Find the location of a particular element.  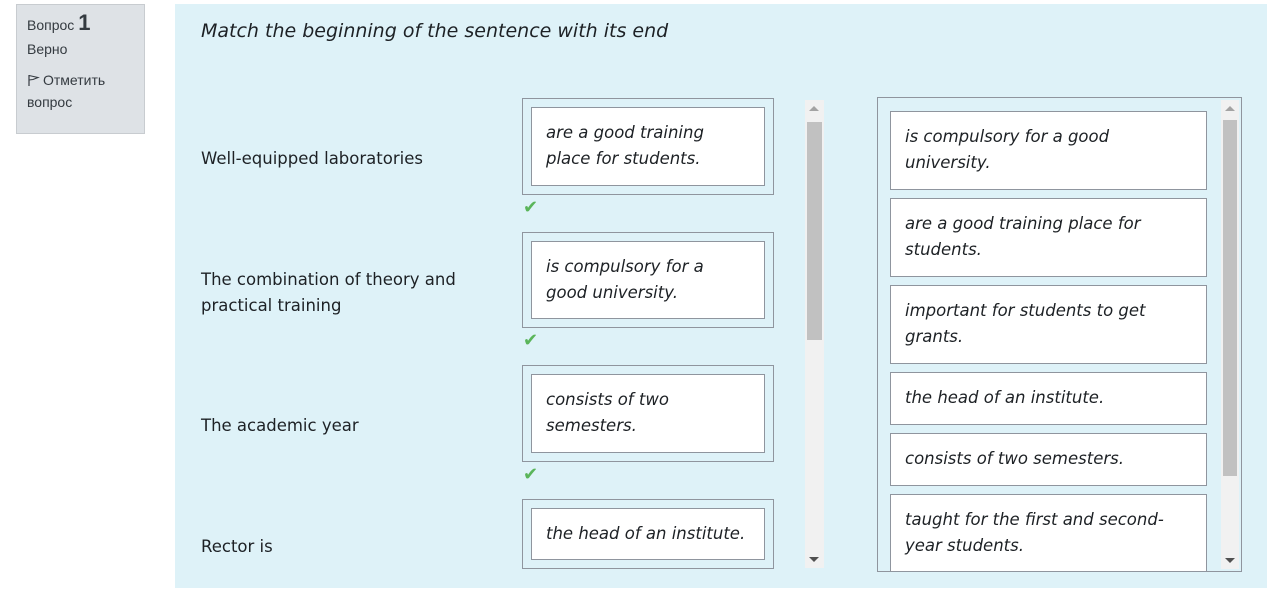

question-number: Вопрос 1 is located at coordinates (80, 22).